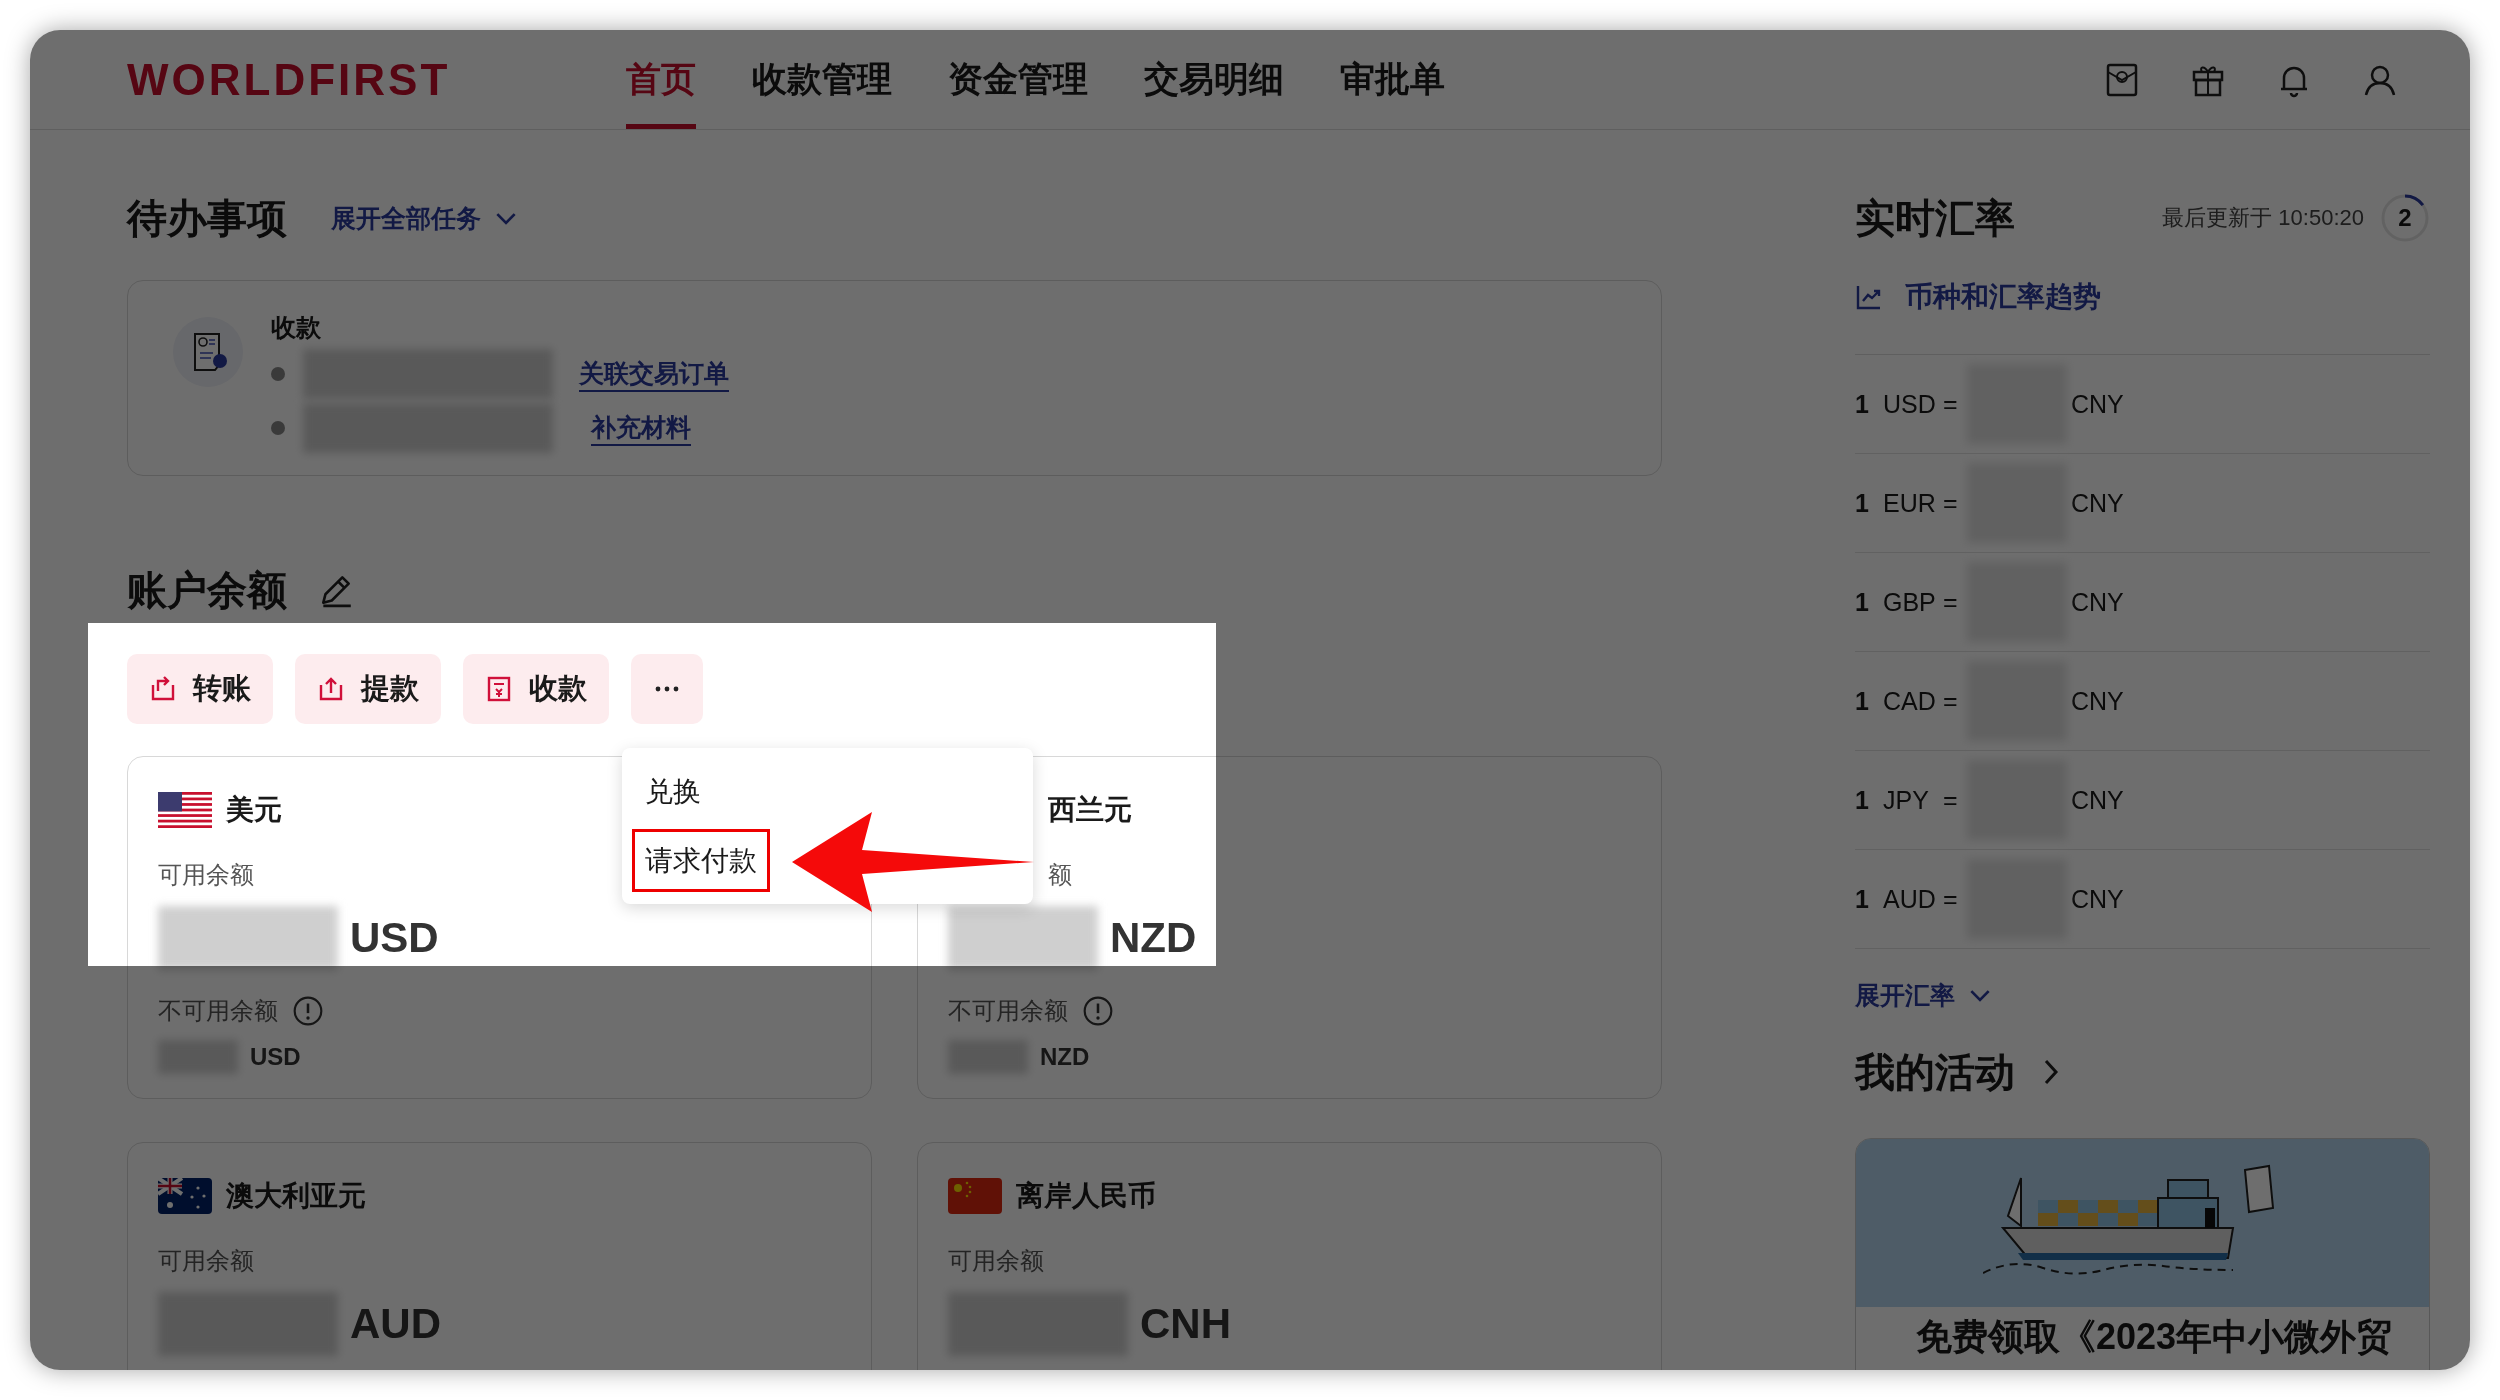 Image resolution: width=2500 pixels, height=1400 pixels. I want to click on available-label: 额, so click(1059, 875).